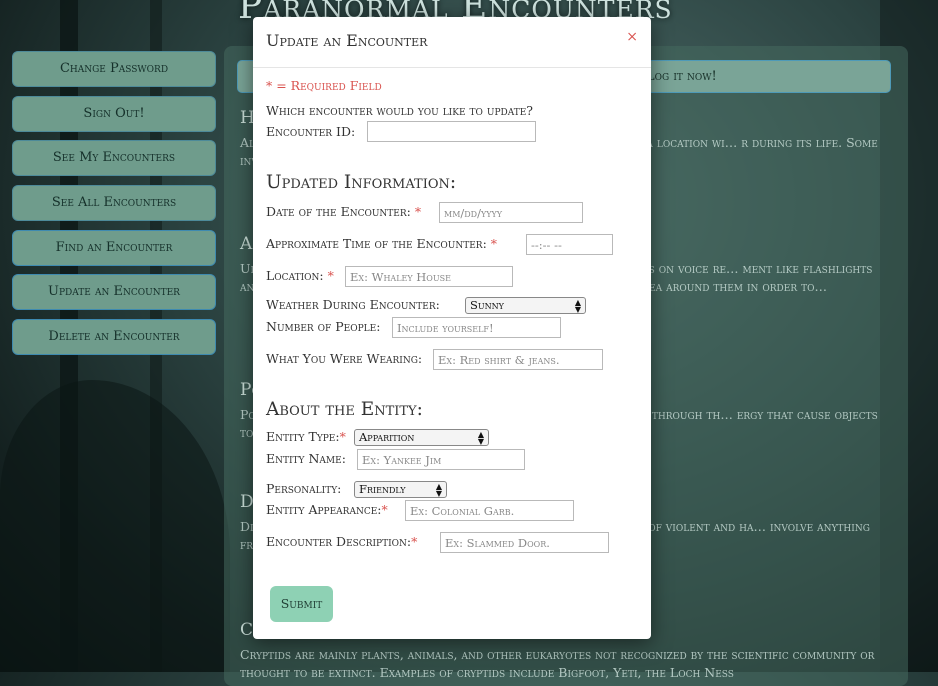 The width and height of the screenshot is (938, 686). Describe the element at coordinates (114, 203) in the screenshot. I see `see-all-encounters-button: See All Encounters` at that location.